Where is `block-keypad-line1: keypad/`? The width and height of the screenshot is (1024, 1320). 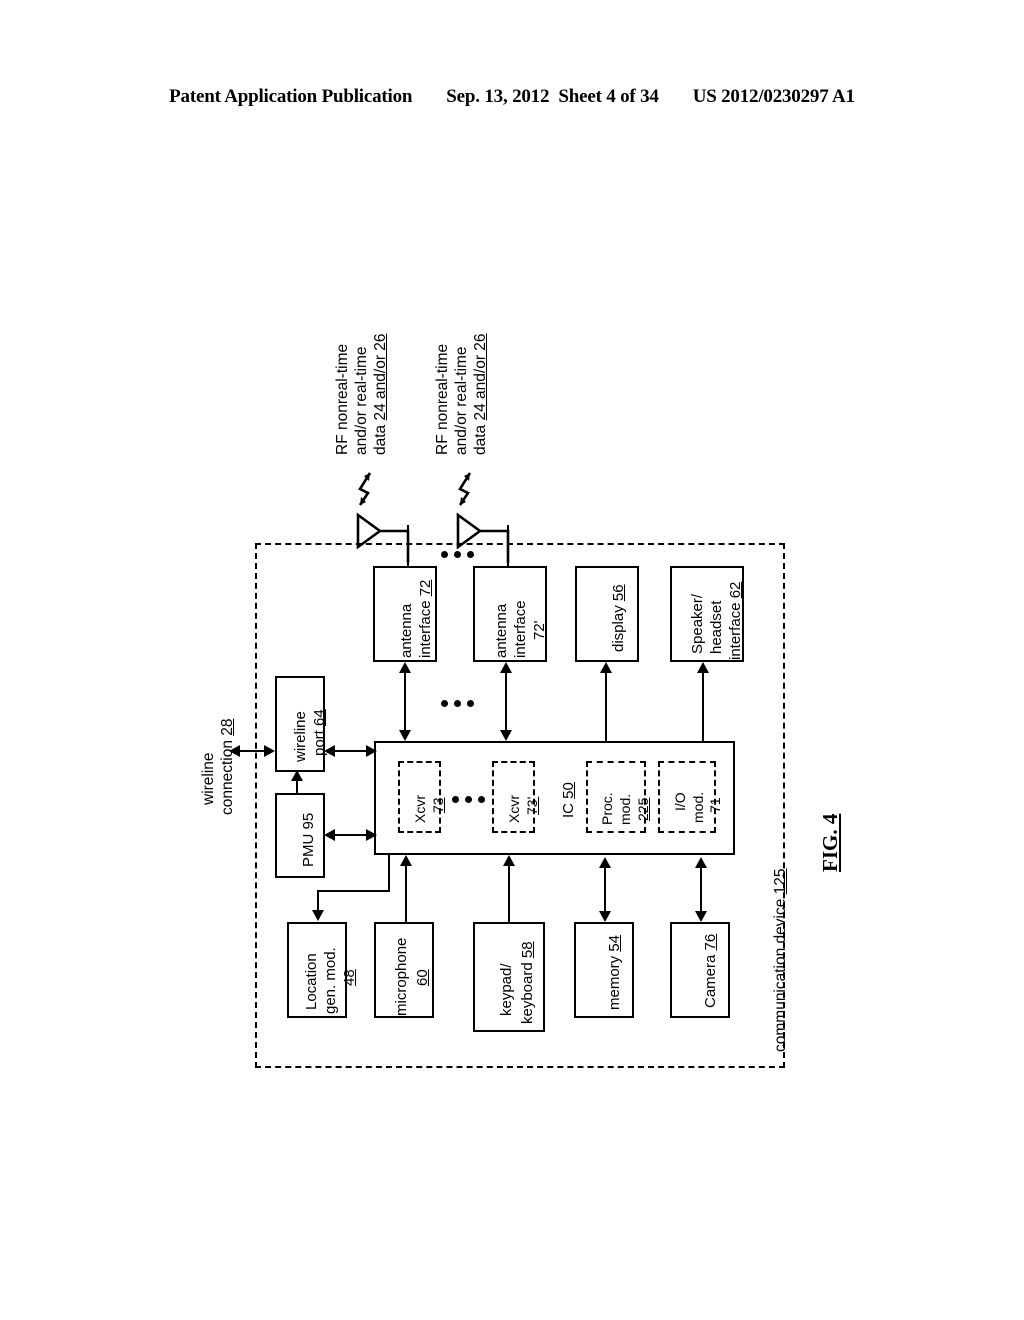
block-keypad-line1: keypad/ is located at coordinates (506, 989).